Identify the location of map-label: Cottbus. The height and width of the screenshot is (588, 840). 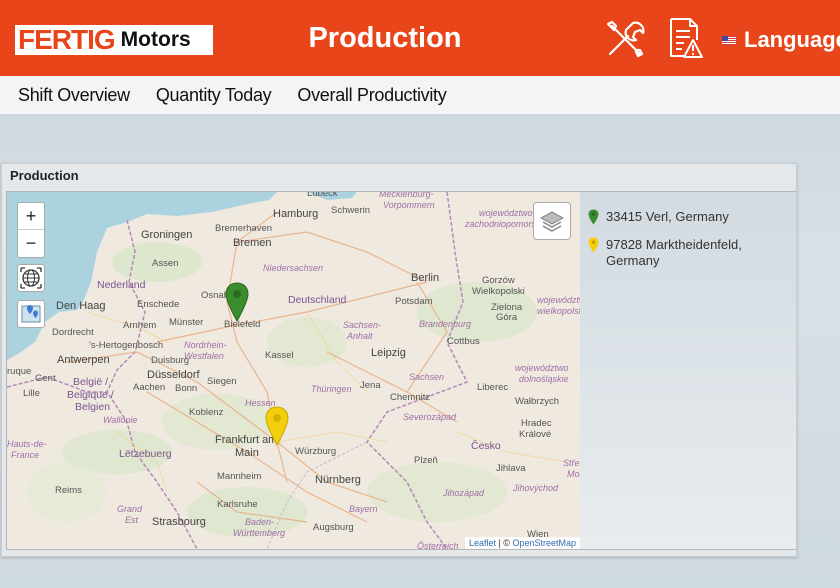
(463, 341).